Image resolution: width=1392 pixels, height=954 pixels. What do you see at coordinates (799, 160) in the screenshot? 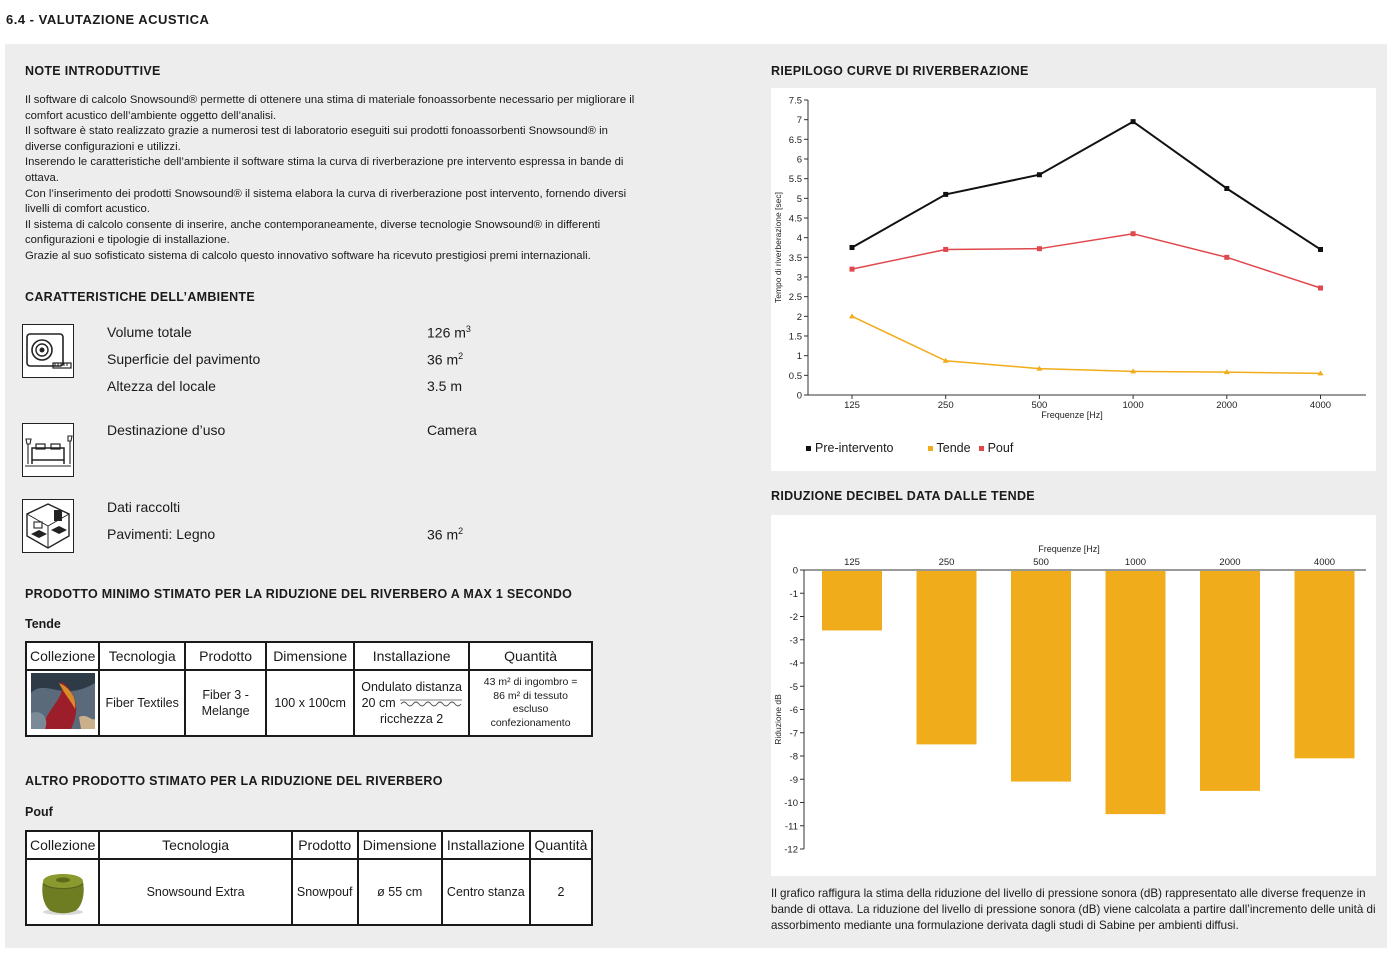
I see `y-tick-label: 6` at bounding box center [799, 160].